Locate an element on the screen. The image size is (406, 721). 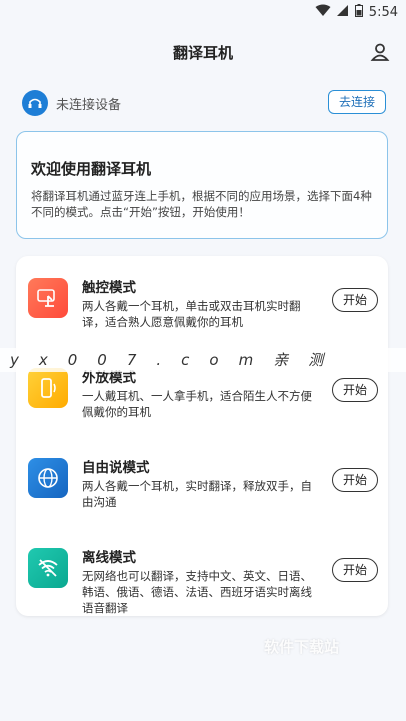
device-status-text: 未连接设备 is located at coordinates (89, 105).